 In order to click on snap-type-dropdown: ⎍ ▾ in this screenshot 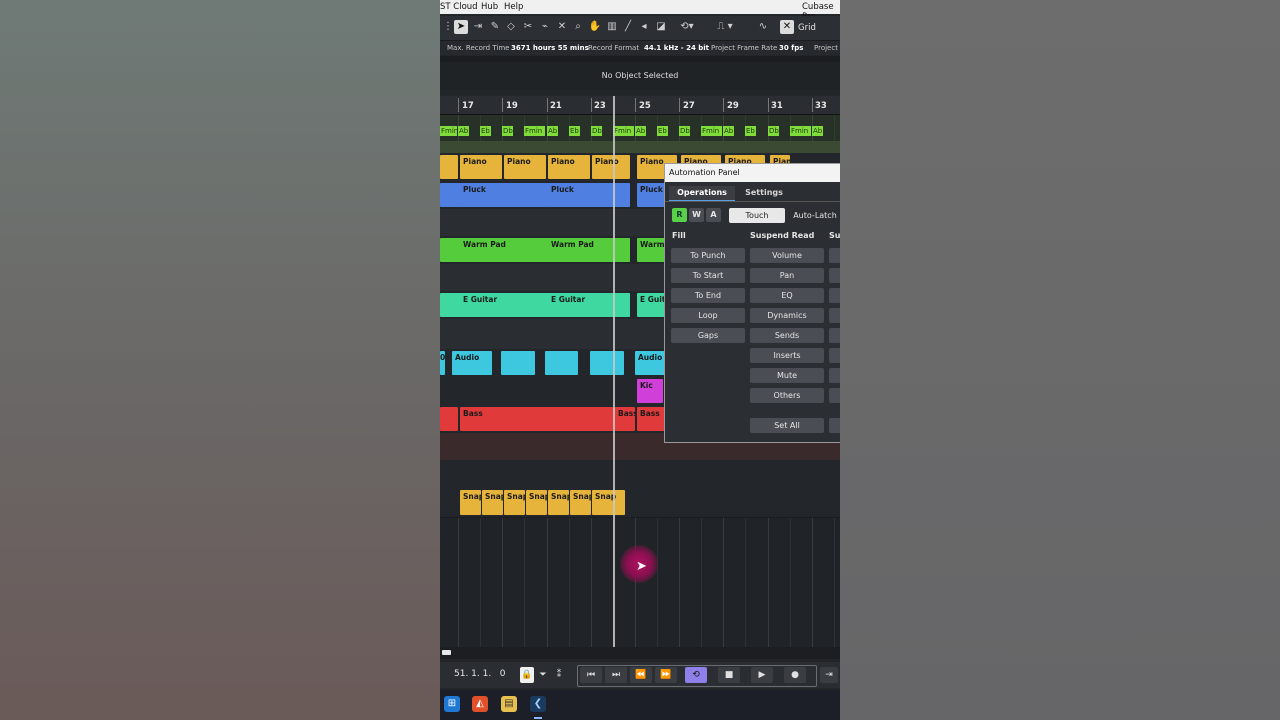, I will do `click(725, 27)`.